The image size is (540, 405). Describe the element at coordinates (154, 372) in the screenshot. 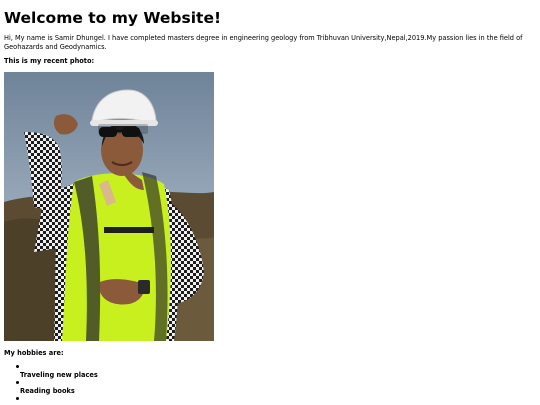

I see `list-item: Traveling new places` at that location.